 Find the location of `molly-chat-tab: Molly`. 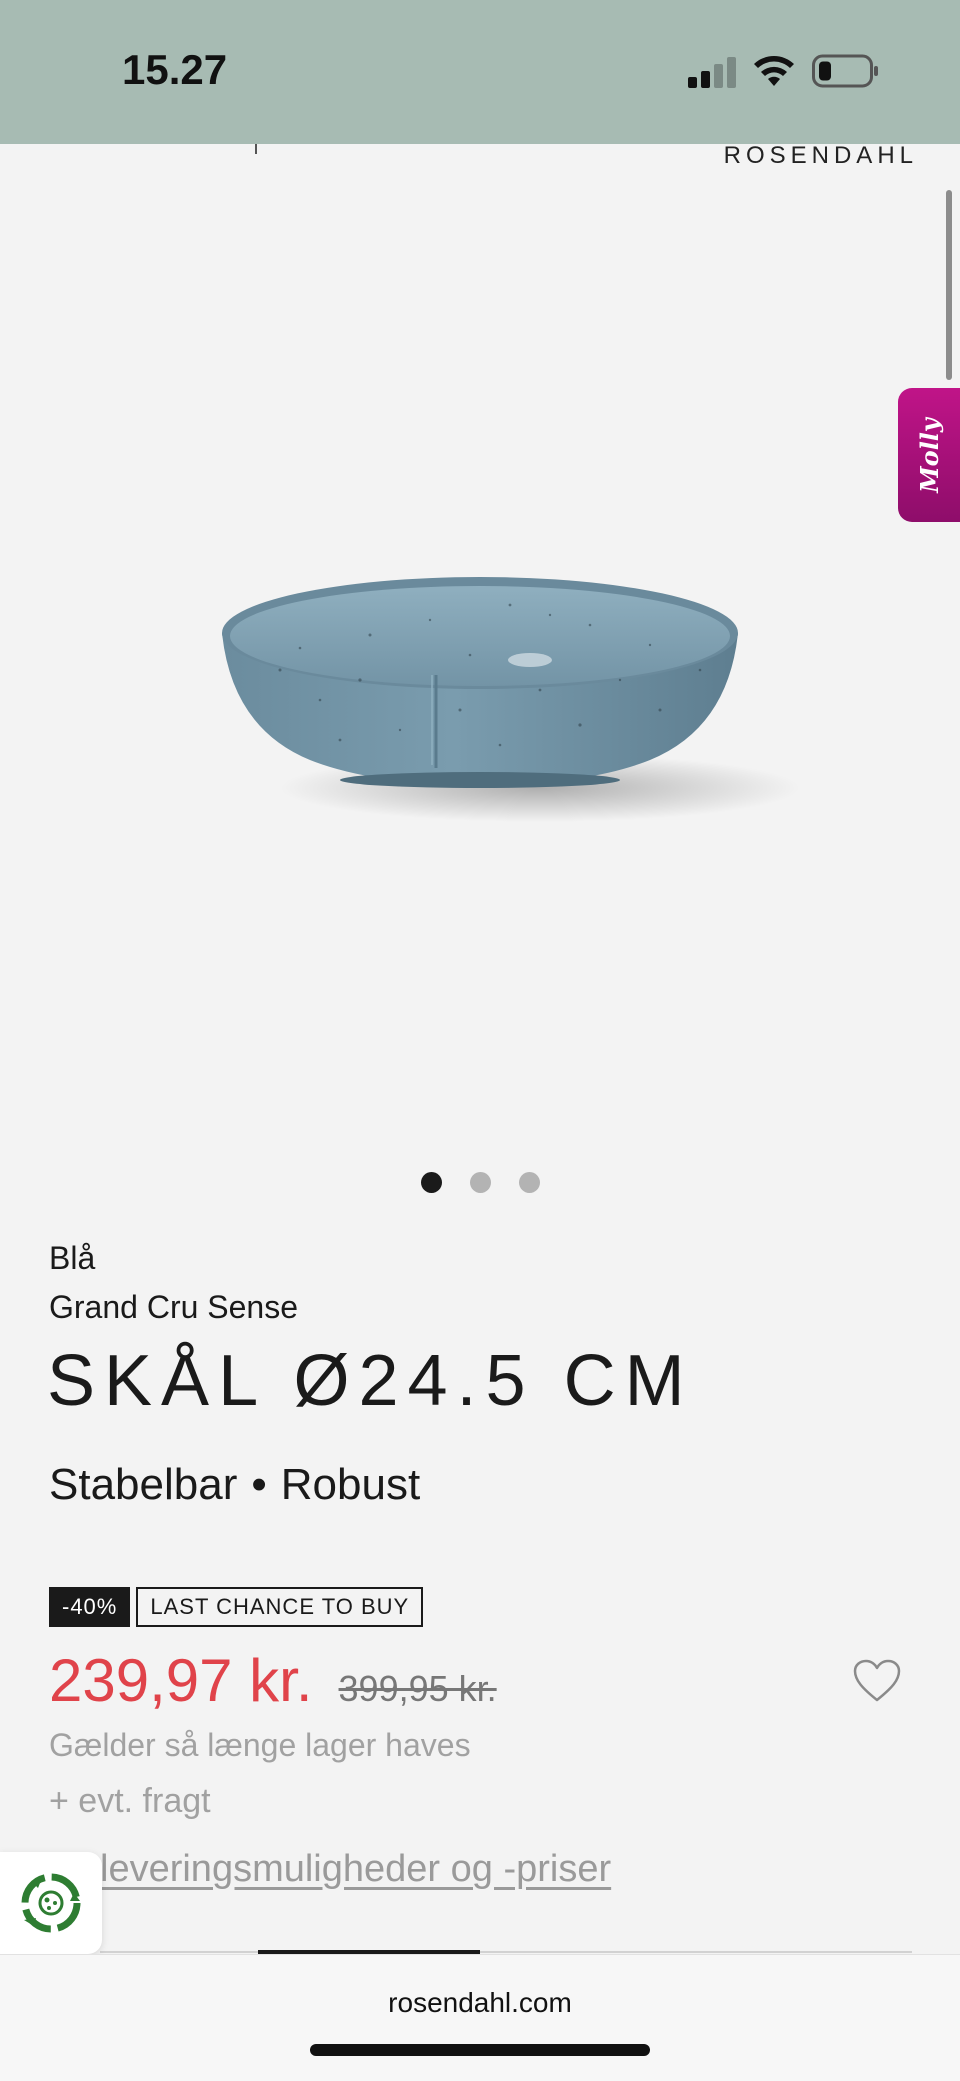

molly-chat-tab: Molly is located at coordinates (929, 455).